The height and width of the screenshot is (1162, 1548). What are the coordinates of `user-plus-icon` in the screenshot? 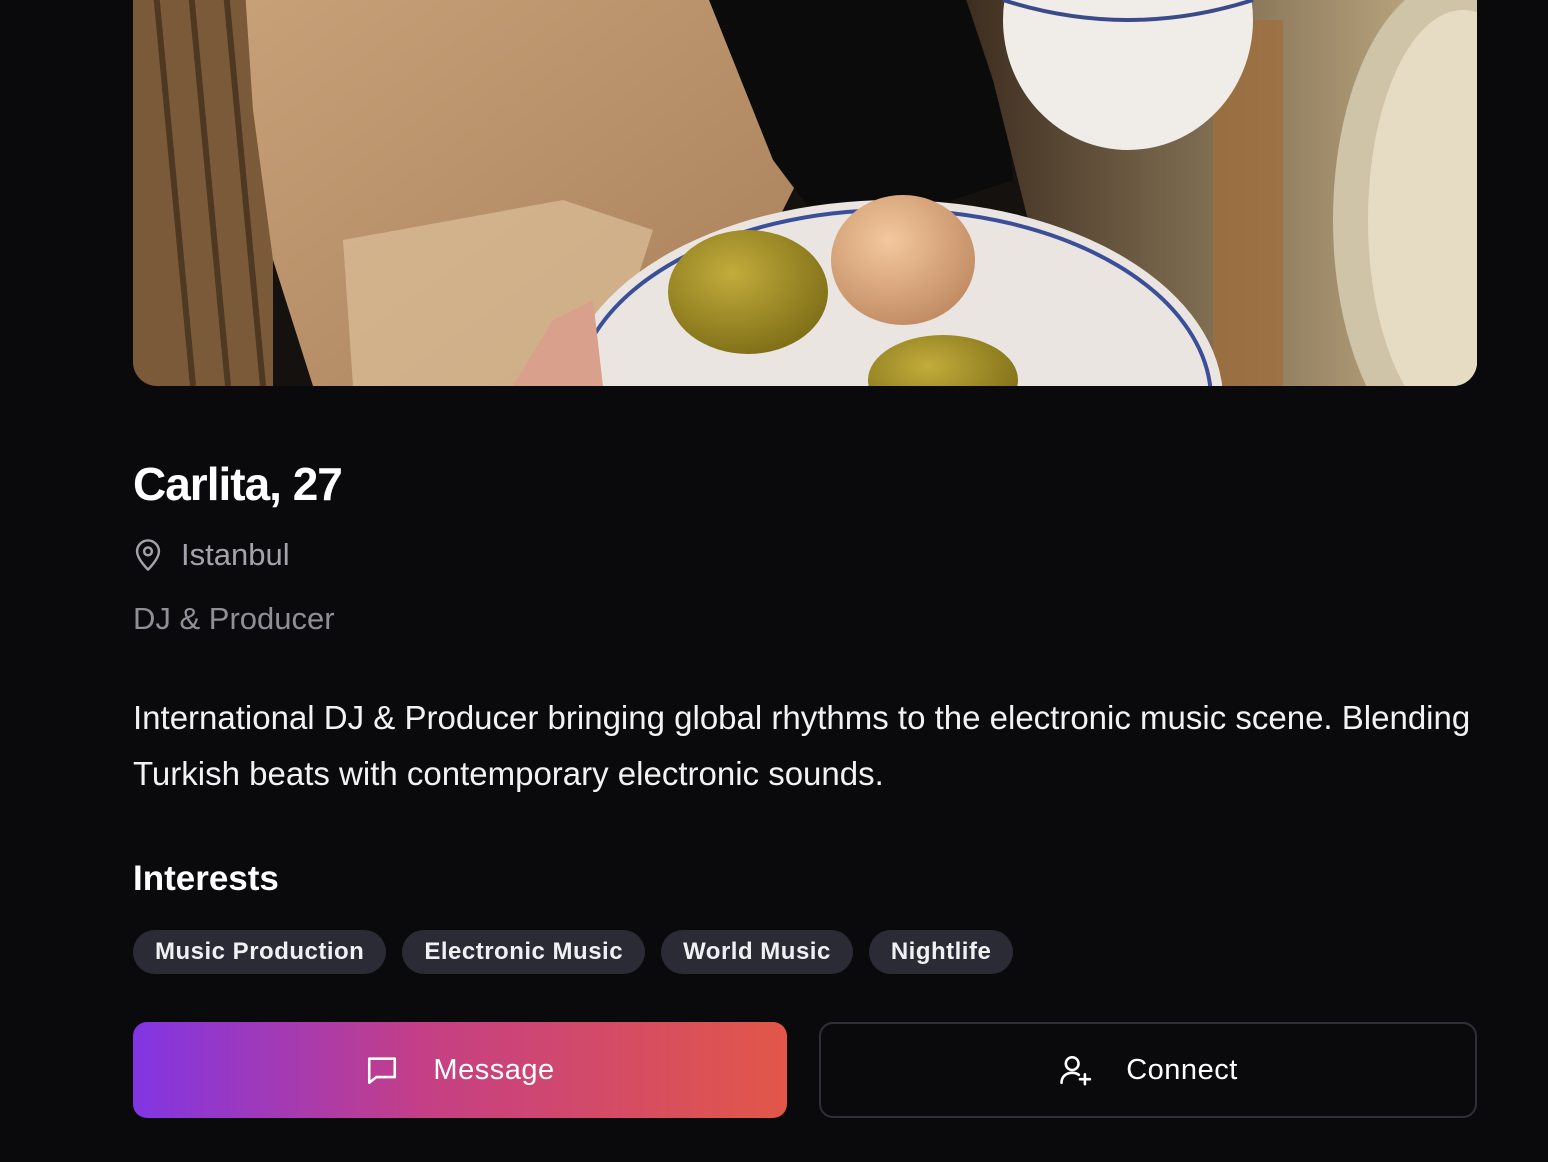 It's located at (1075, 1070).